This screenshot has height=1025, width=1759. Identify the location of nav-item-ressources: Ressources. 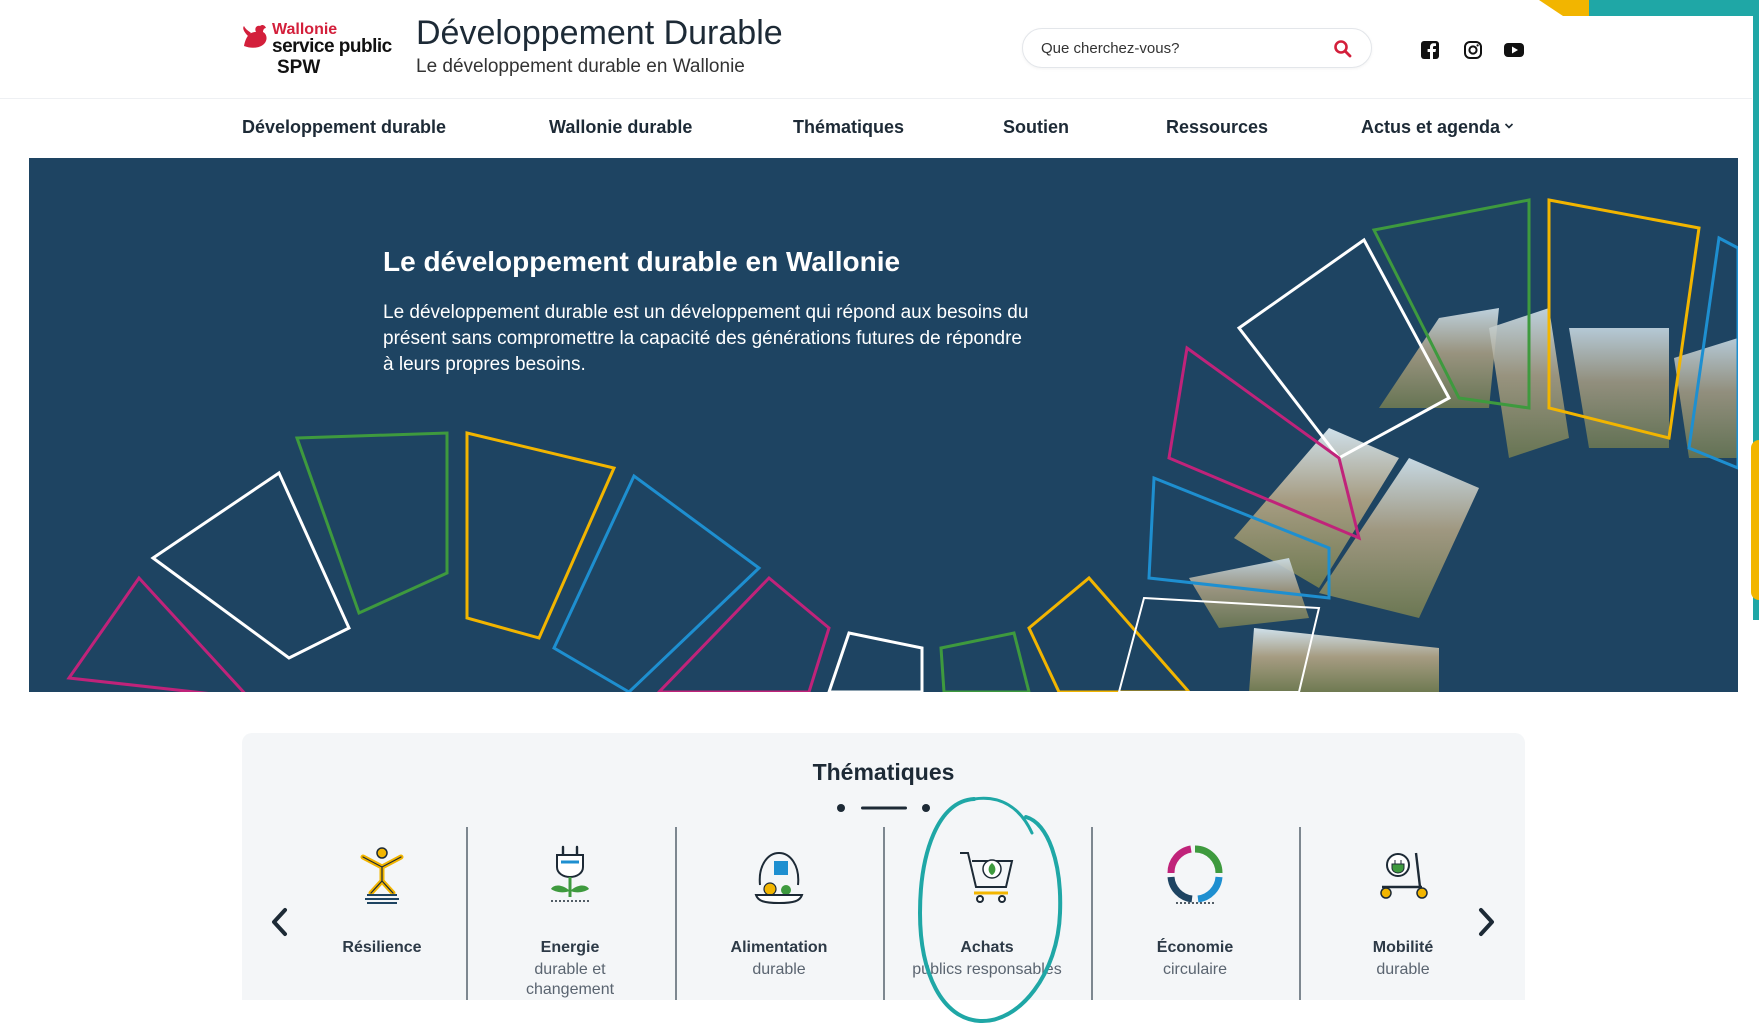
(1217, 127).